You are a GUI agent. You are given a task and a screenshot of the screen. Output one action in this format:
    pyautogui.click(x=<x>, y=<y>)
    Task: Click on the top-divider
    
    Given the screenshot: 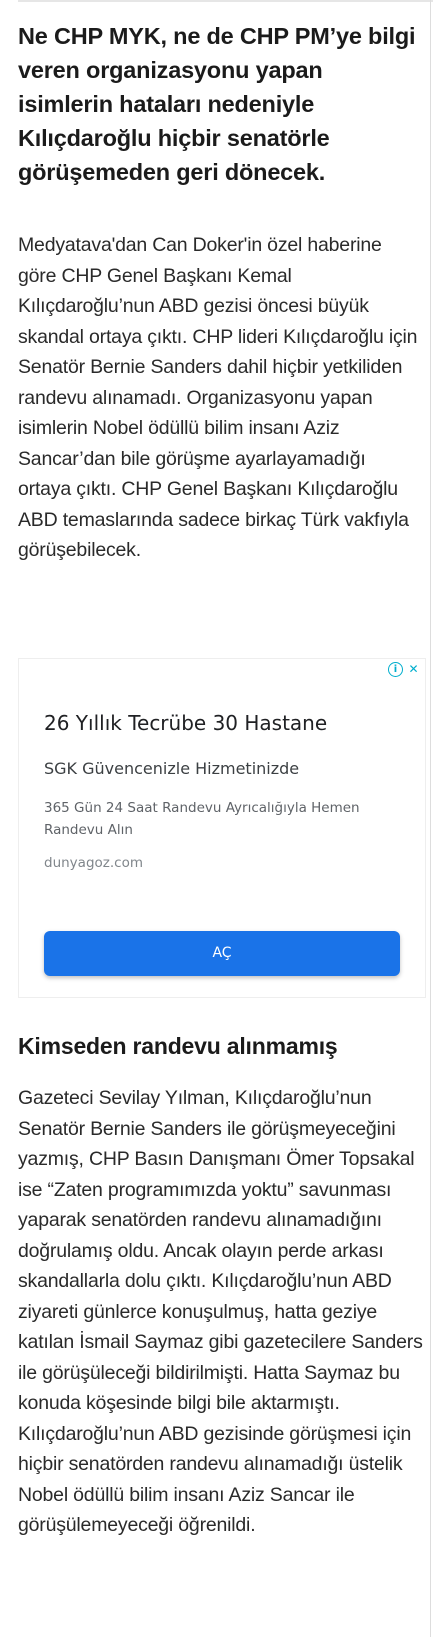 What is the action you would take?
    pyautogui.click(x=225, y=1)
    